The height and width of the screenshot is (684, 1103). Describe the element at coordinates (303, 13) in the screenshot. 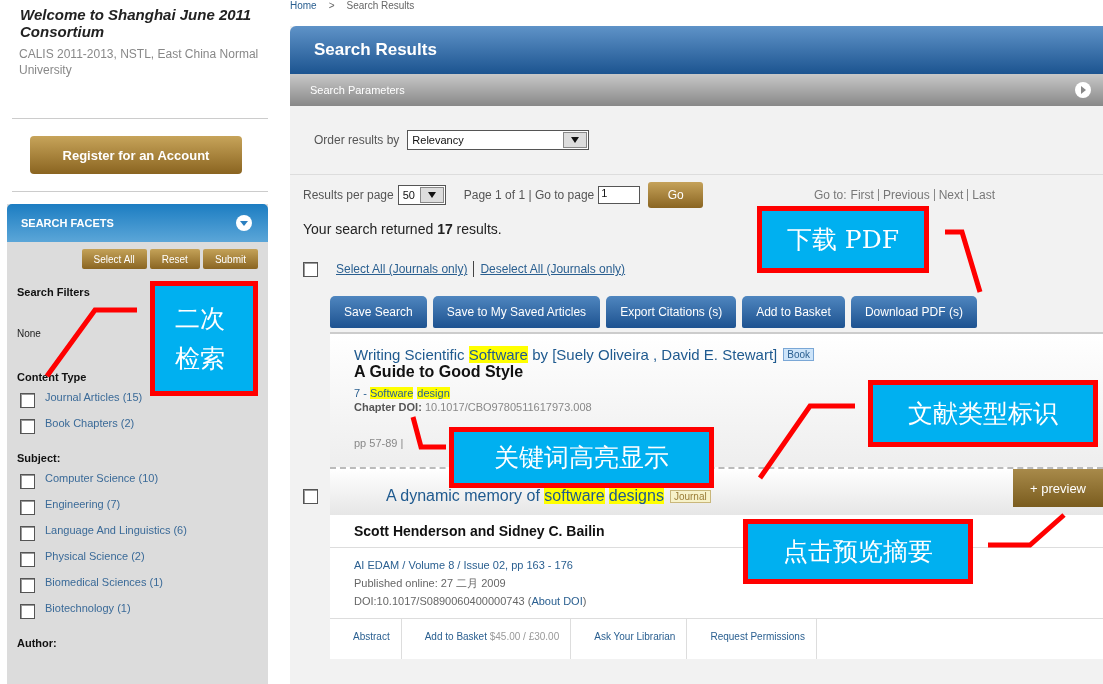

I see `breadcrumb-item: Home` at that location.